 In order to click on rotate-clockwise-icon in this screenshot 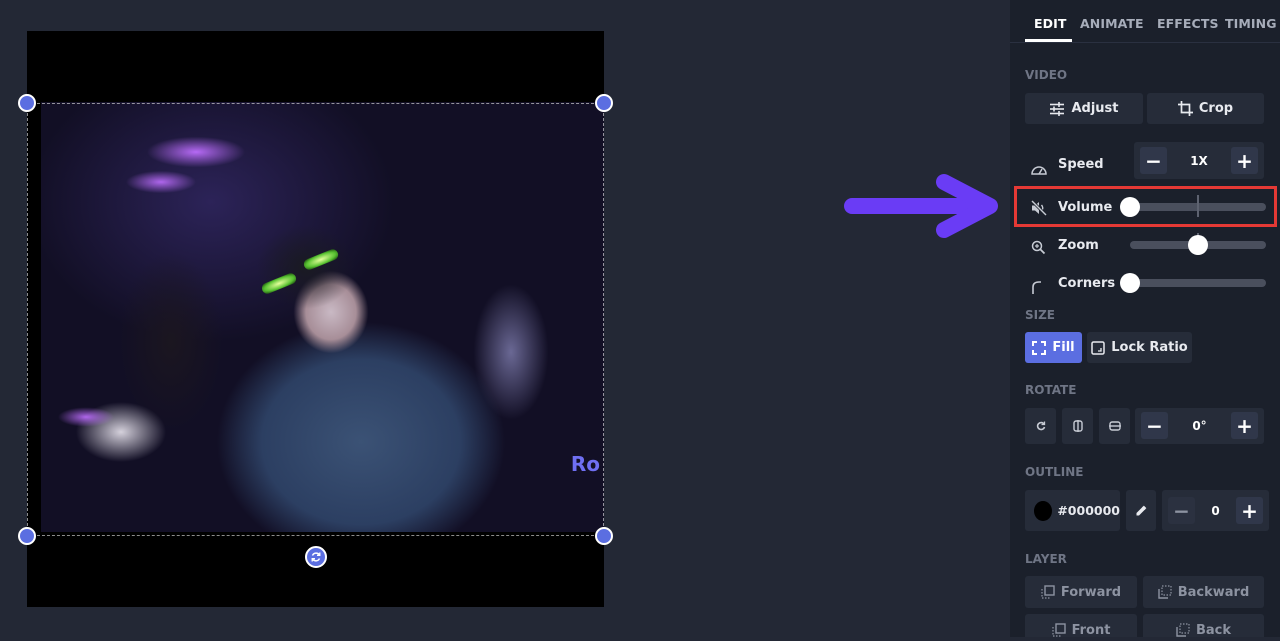, I will do `click(1040, 426)`.